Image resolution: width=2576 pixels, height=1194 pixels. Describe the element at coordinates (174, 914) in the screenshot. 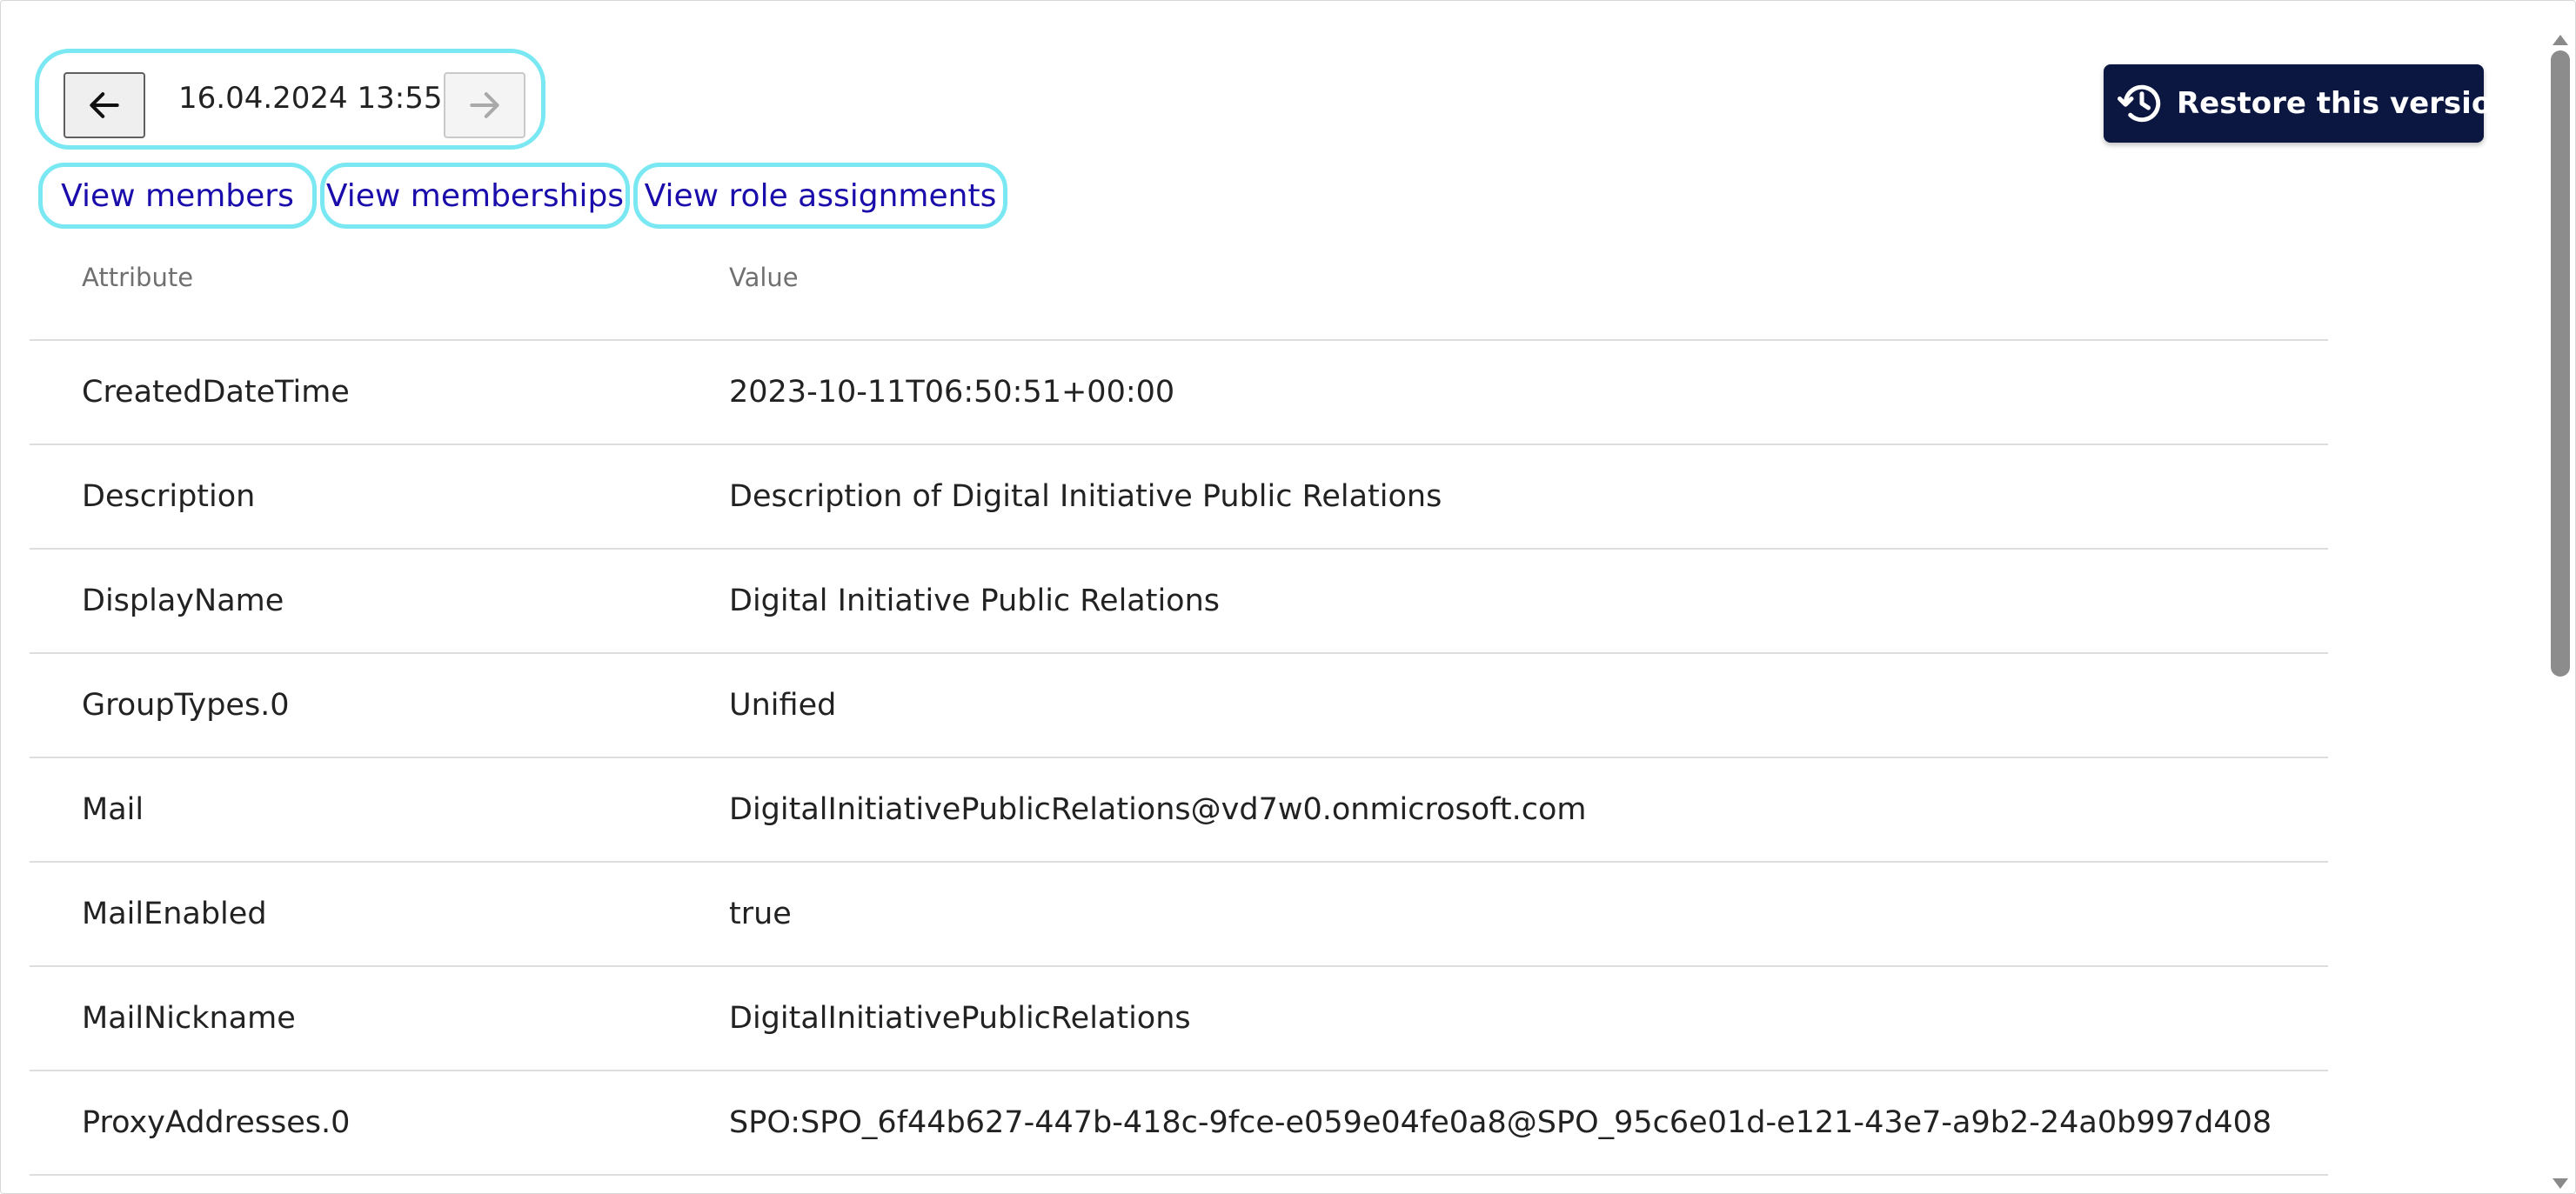

I see `attribute-cell: MailEnabled` at that location.